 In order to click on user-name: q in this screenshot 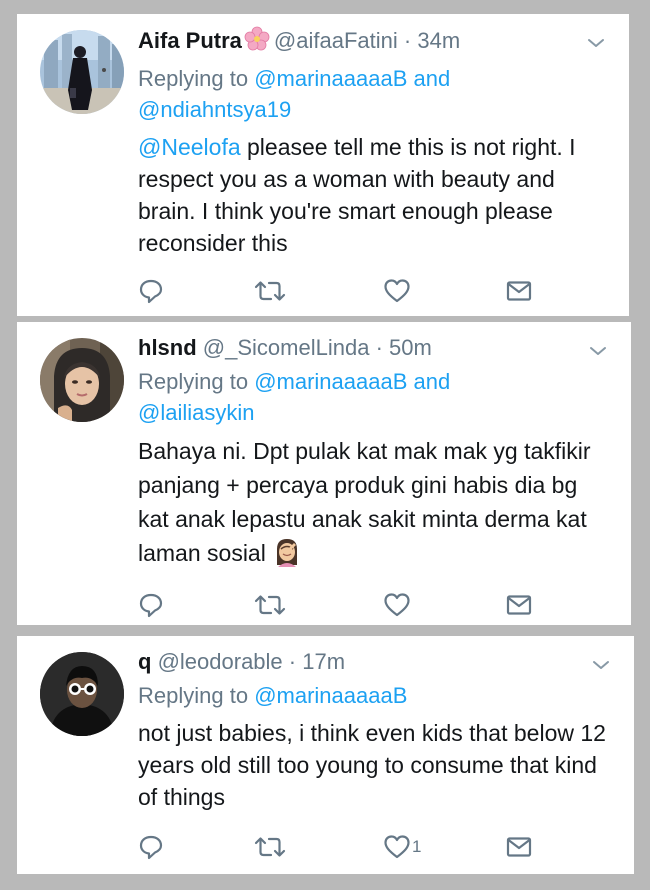, I will do `click(144, 661)`.